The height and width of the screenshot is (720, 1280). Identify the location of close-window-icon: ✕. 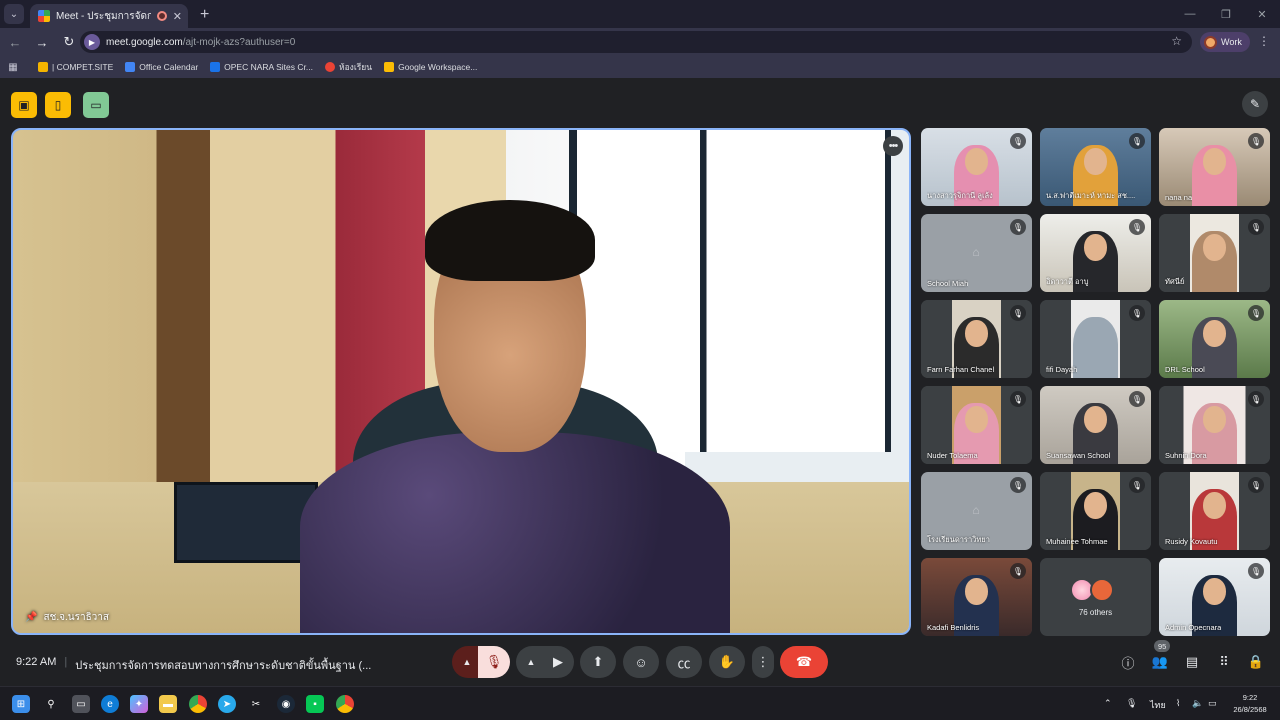
(1262, 14).